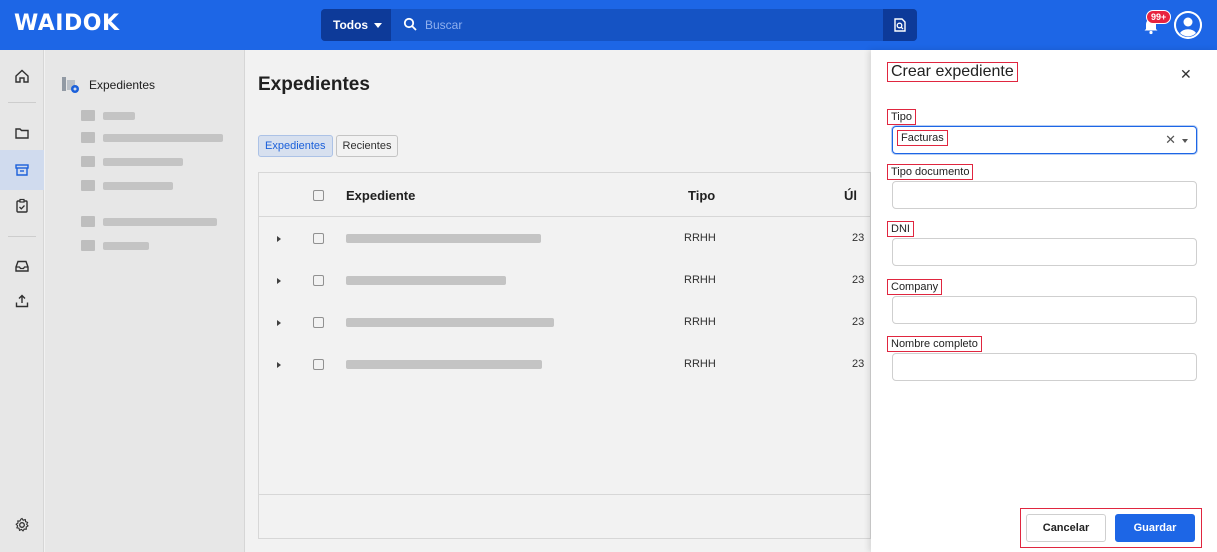 The width and height of the screenshot is (1217, 552). I want to click on document-search-icon, so click(900, 25).